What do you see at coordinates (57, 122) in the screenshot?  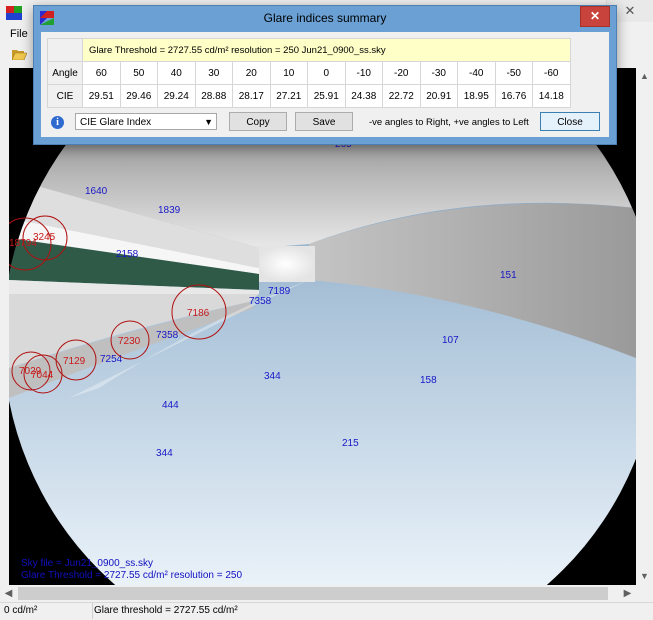 I see `info-icon: i` at bounding box center [57, 122].